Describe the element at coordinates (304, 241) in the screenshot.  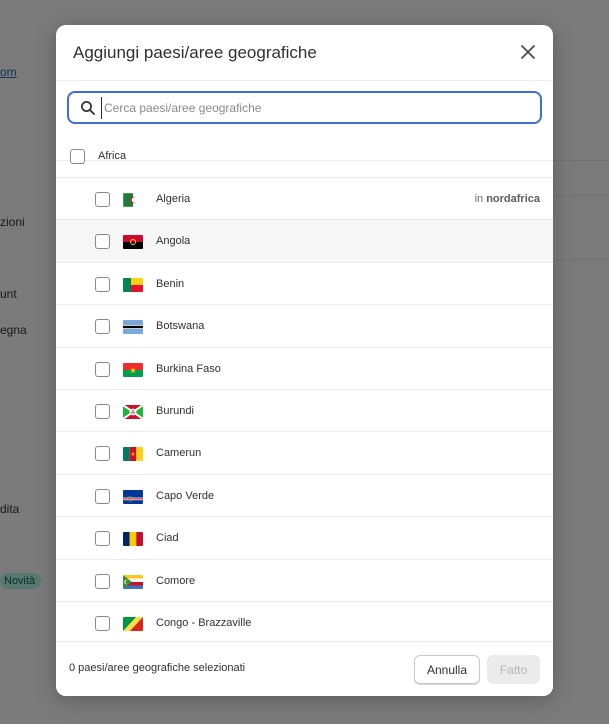
I see `country-row-angola: Angola` at that location.